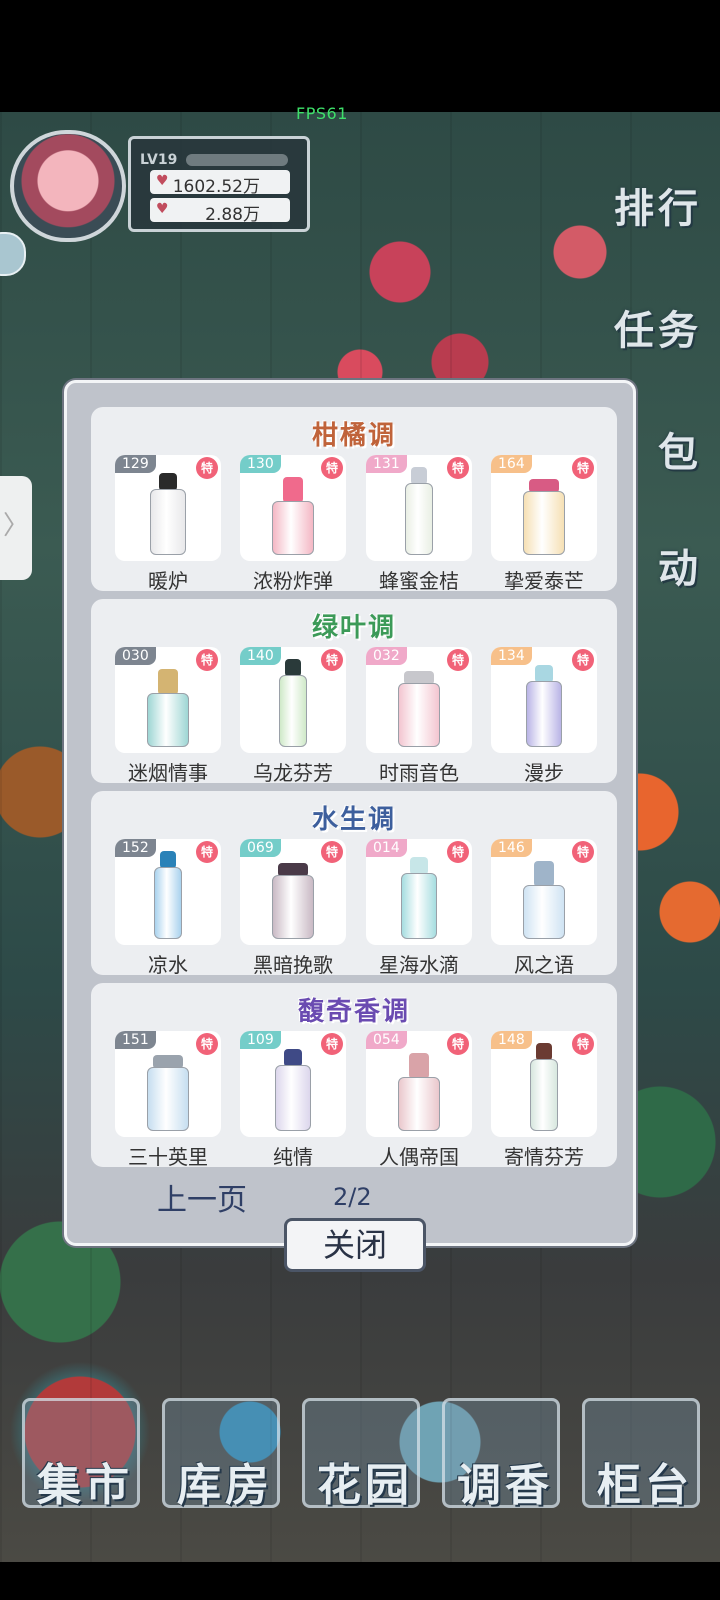 This screenshot has width=720, height=1600. Describe the element at coordinates (168, 773) in the screenshot. I see `perfume-name: 迷烟情事` at that location.